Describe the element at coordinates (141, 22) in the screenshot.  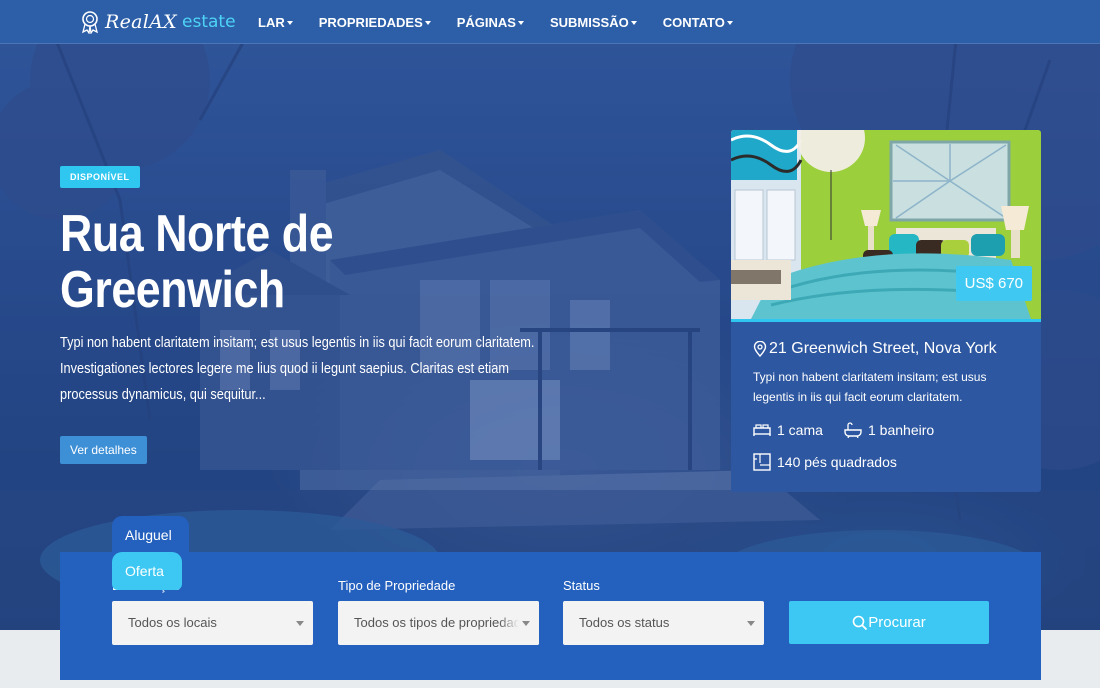
I see `logo-text: RealAX` at that location.